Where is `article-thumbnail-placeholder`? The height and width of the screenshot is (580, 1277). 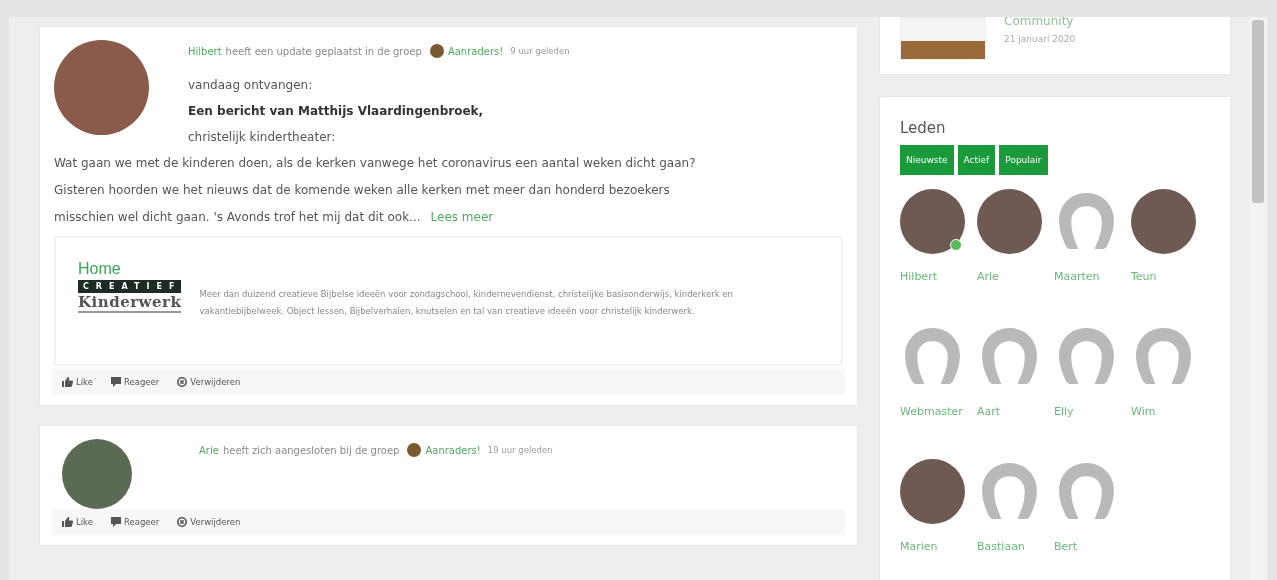
article-thumbnail-placeholder is located at coordinates (943, 38).